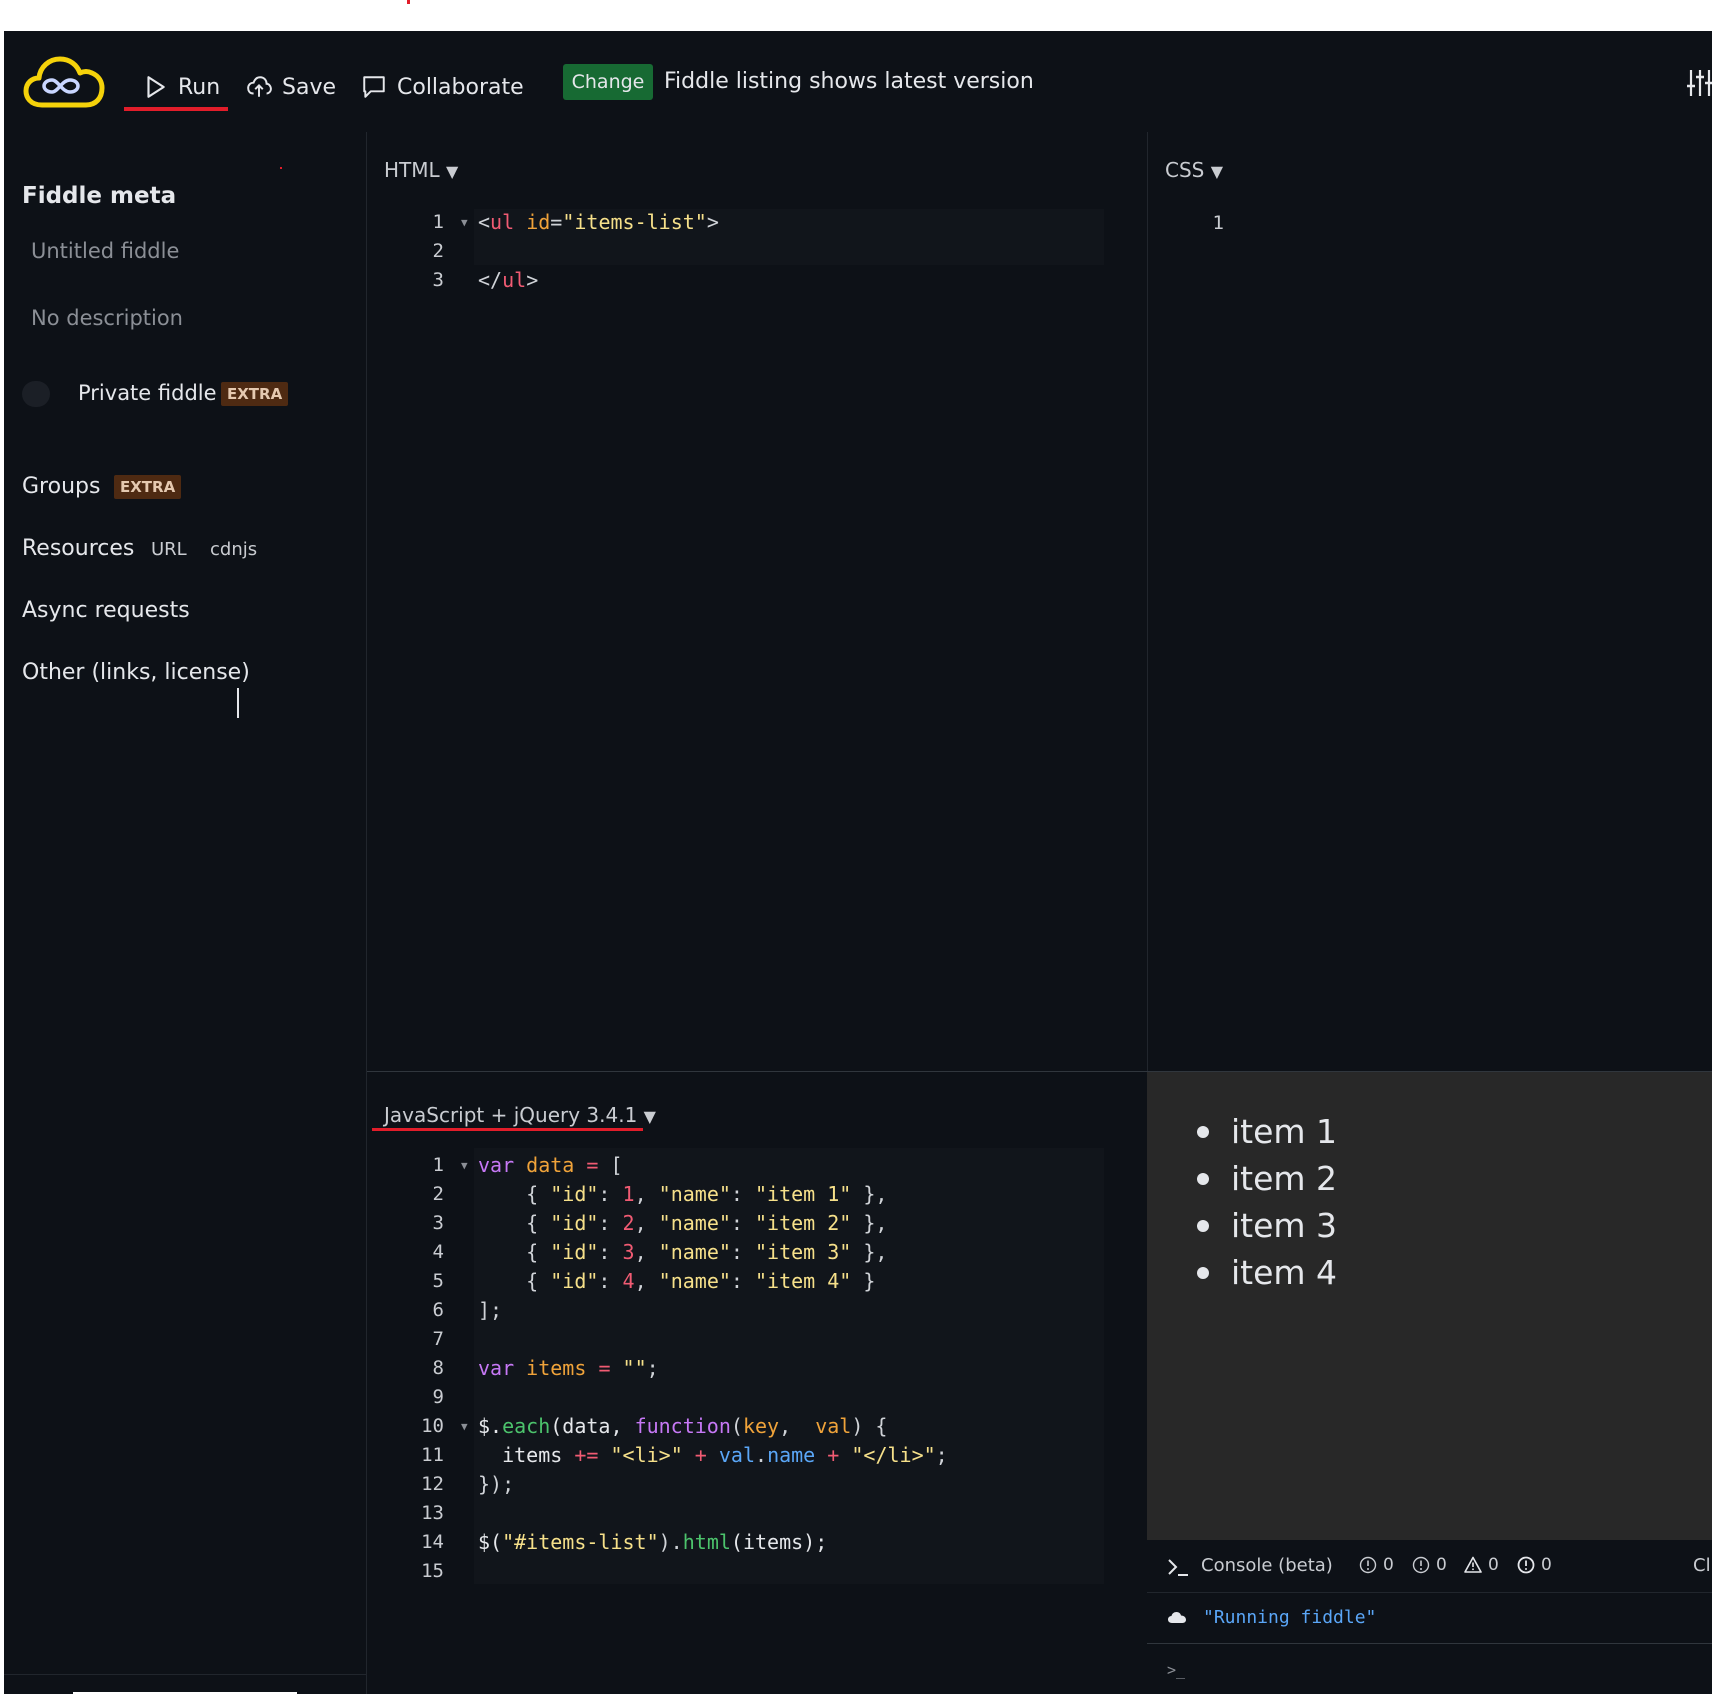 The image size is (1712, 1694). What do you see at coordinates (568, 1368) in the screenshot?
I see `code-line: var items = "";` at bounding box center [568, 1368].